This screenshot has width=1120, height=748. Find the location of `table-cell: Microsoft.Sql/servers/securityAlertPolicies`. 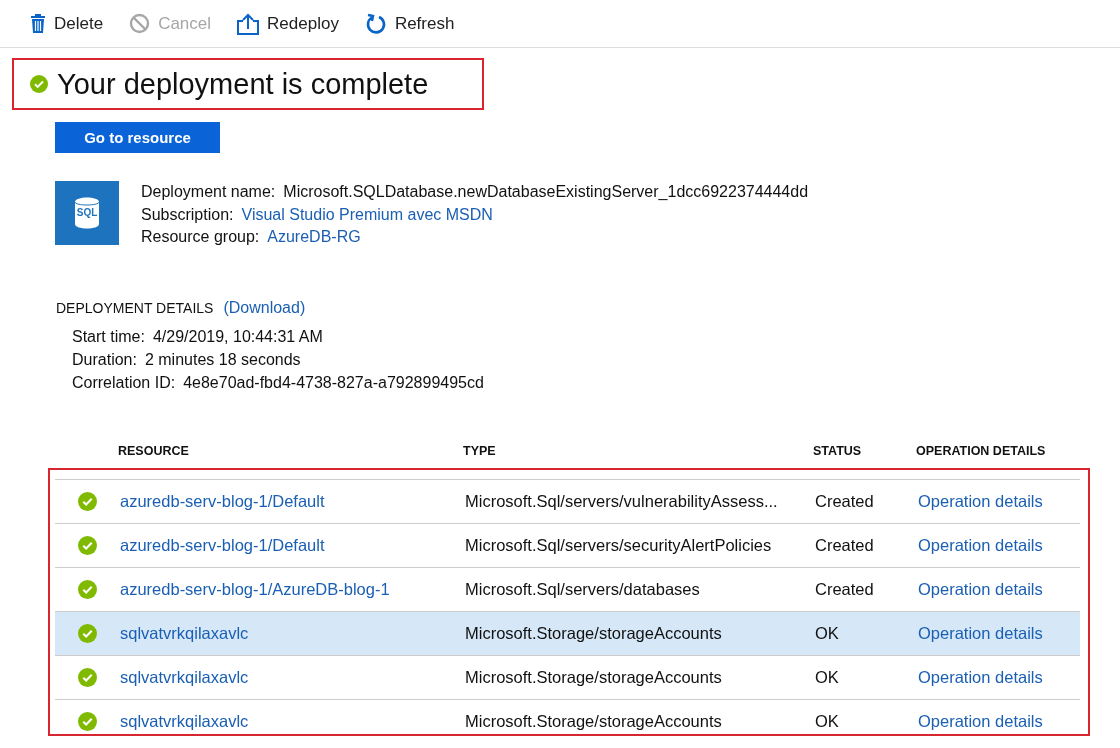

table-cell: Microsoft.Sql/servers/securityAlertPolicies is located at coordinates (618, 544).